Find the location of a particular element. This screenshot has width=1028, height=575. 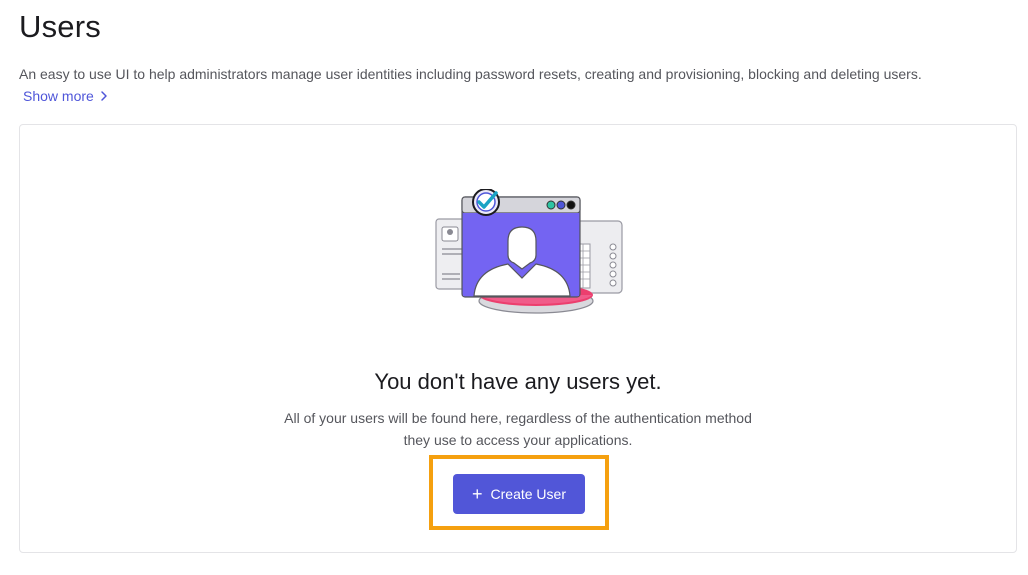

user-profile-illustration-icon is located at coordinates (529, 251).